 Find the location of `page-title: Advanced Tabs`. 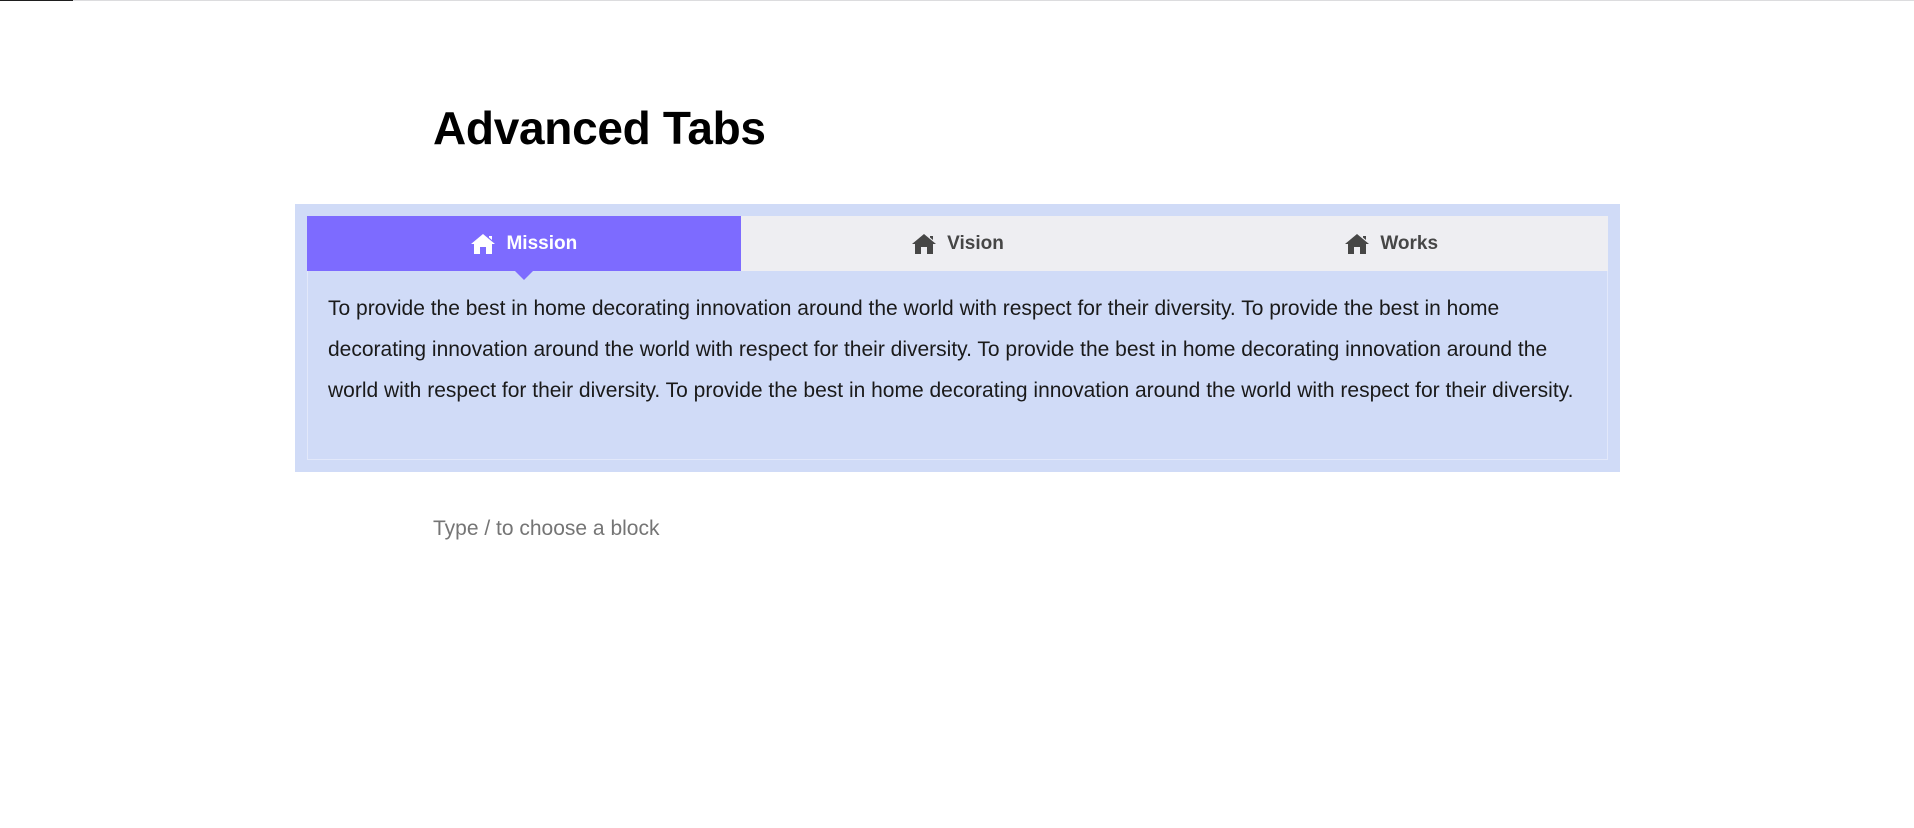

page-title: Advanced Tabs is located at coordinates (599, 128).